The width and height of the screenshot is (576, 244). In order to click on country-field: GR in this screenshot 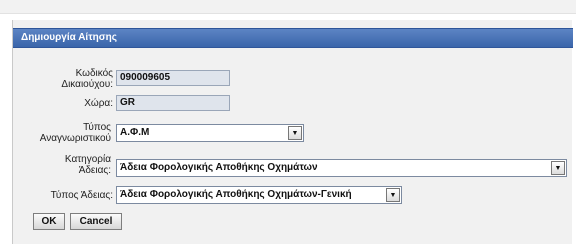, I will do `click(173, 103)`.